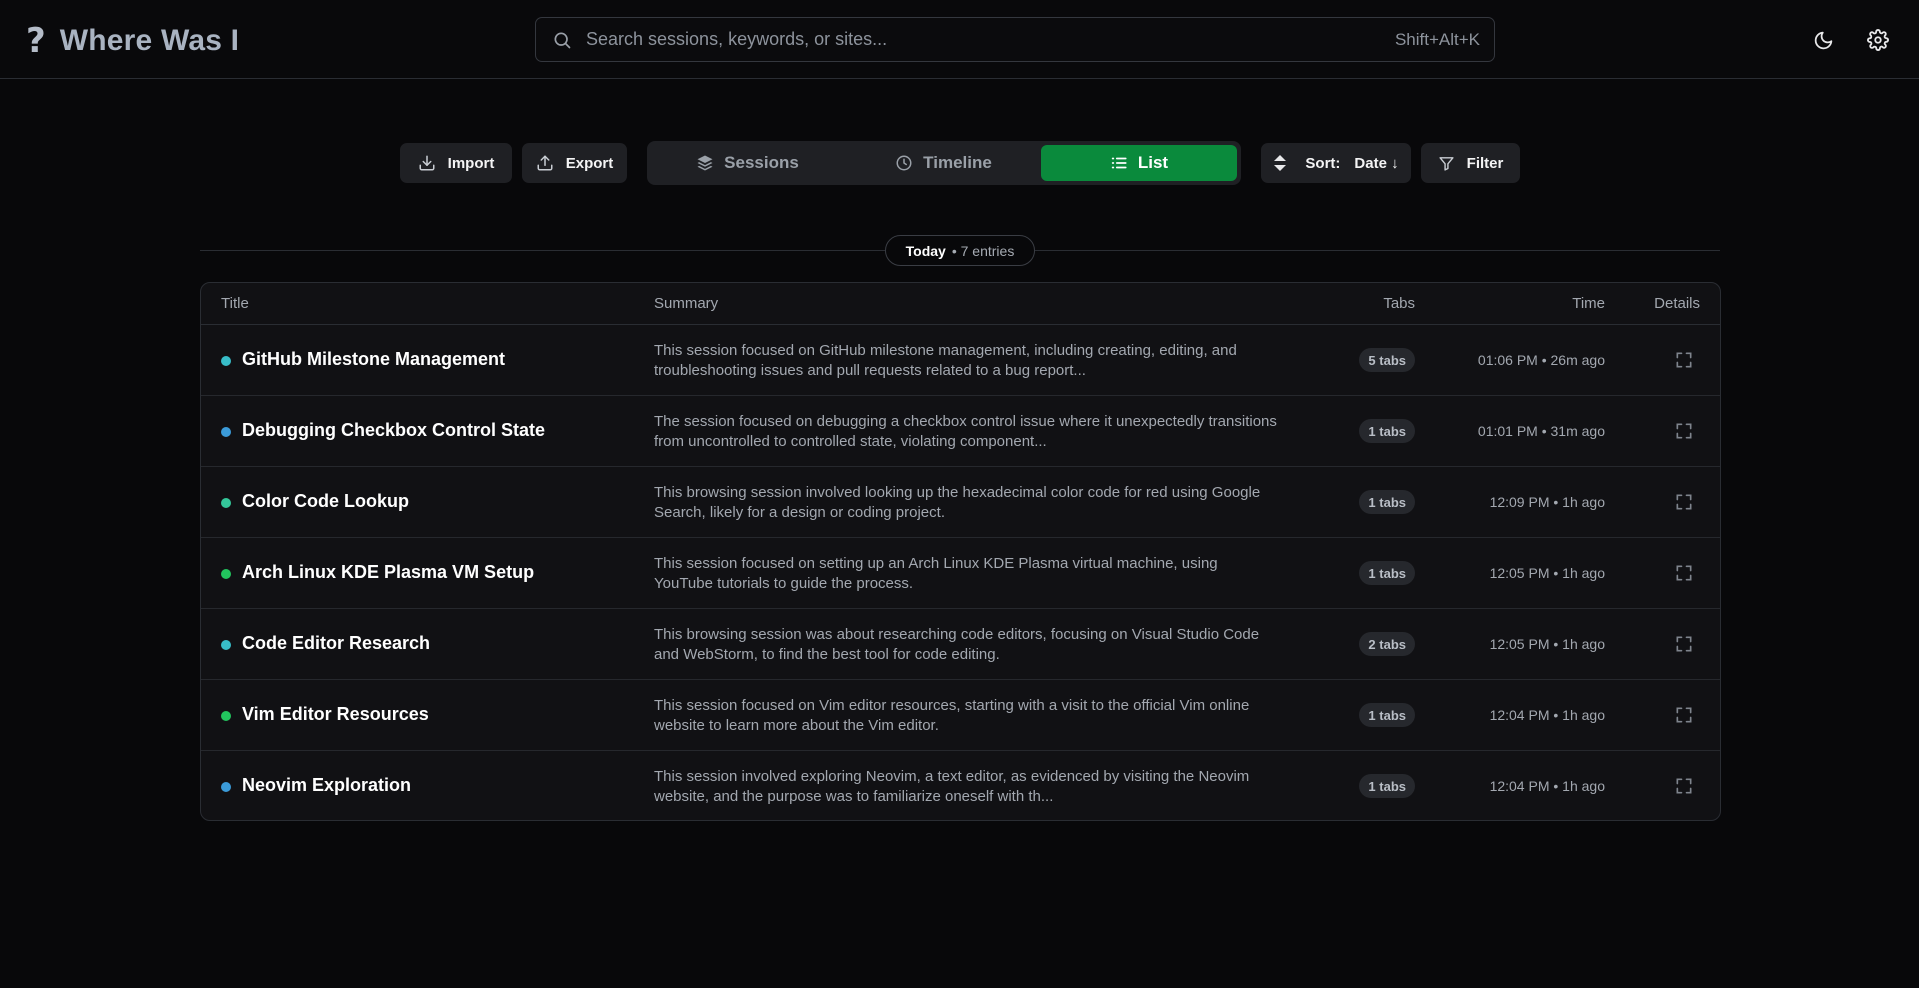  What do you see at coordinates (1280, 163) in the screenshot?
I see `sort-icon` at bounding box center [1280, 163].